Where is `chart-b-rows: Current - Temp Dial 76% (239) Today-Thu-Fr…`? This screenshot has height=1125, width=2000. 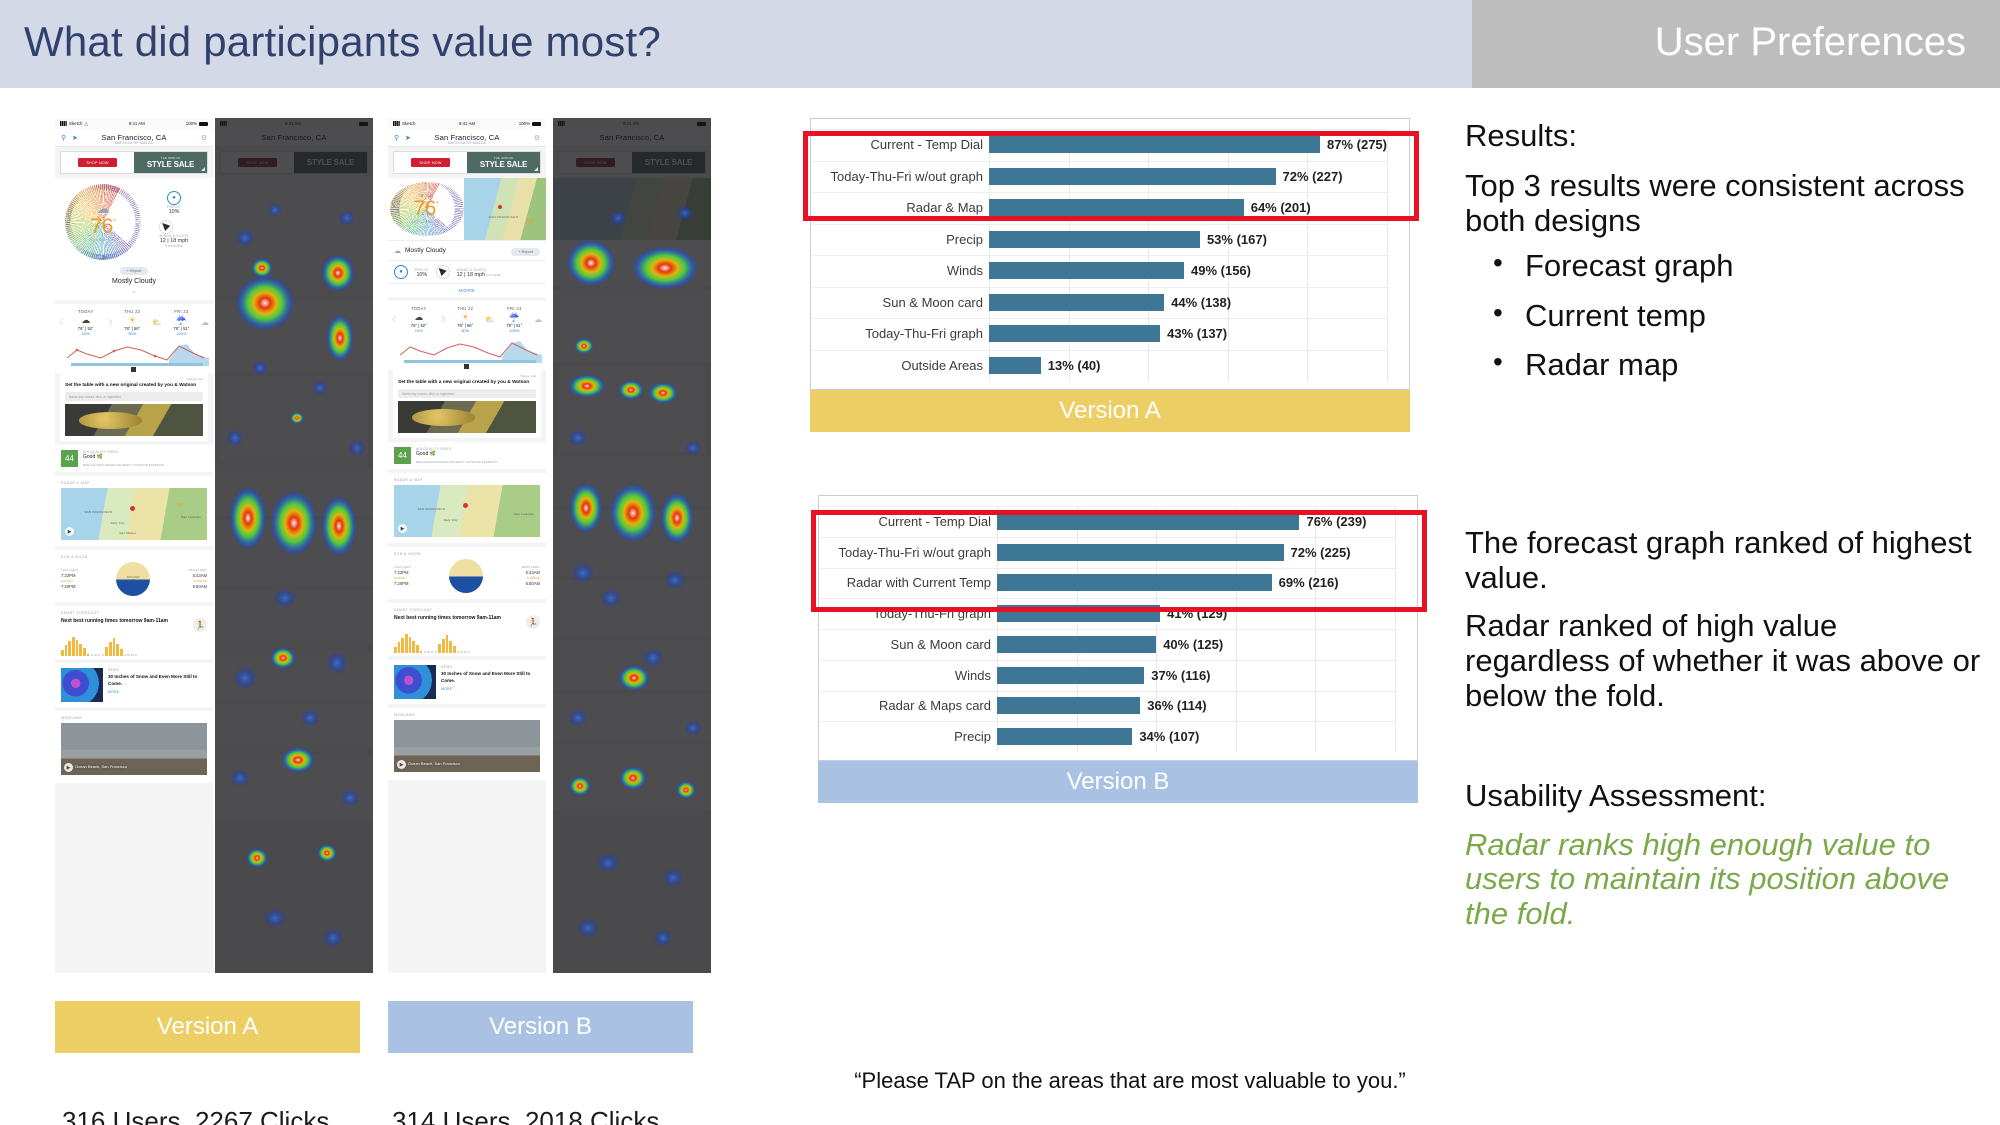 chart-b-rows: Current - Temp Dial 76% (239) Today-Thu-Fr… is located at coordinates (1107, 629).